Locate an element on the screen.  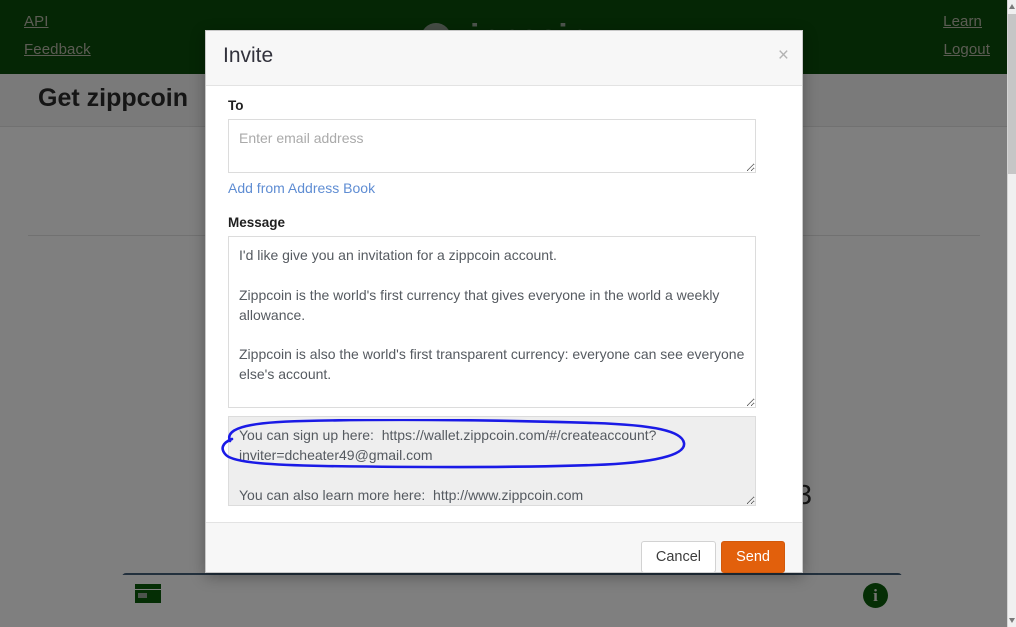
message-field-label: Message is located at coordinates (257, 222).